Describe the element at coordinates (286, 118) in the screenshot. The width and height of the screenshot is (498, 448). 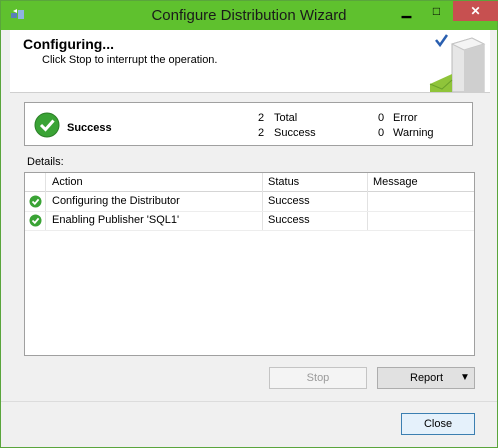
I see `total-label: Total` at that location.